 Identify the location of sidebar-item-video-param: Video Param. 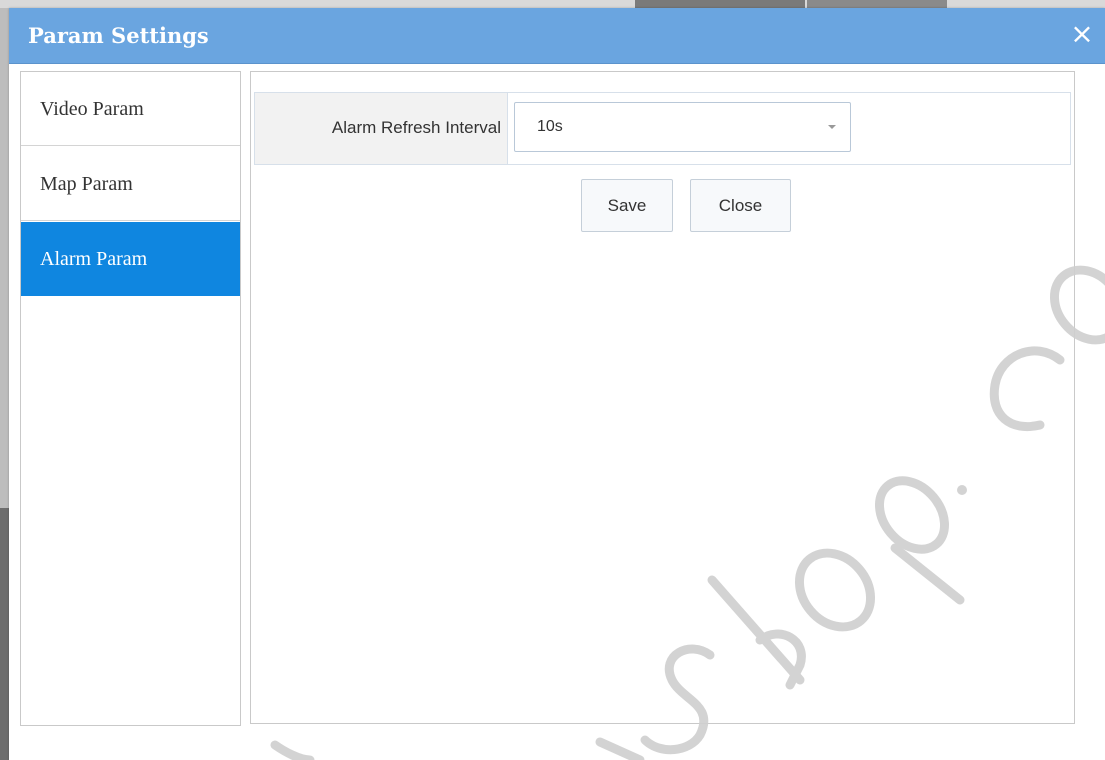
(130, 109).